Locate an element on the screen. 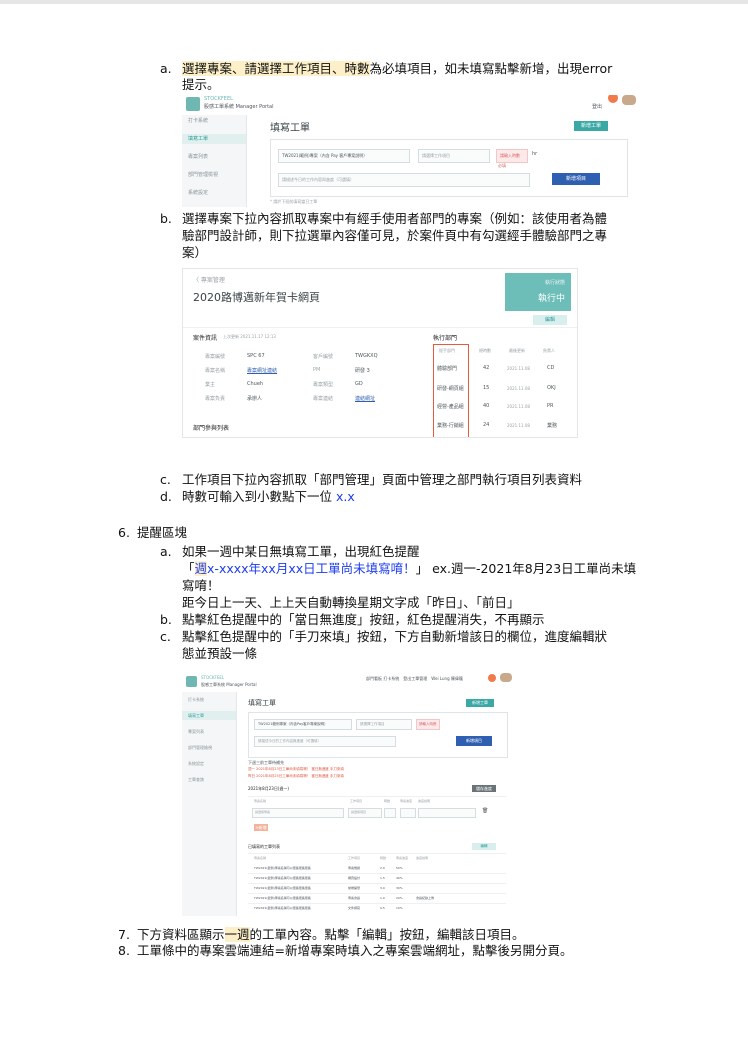 This screenshot has width=748, height=1060. item-a-line2: 提示。 is located at coordinates (201, 84).